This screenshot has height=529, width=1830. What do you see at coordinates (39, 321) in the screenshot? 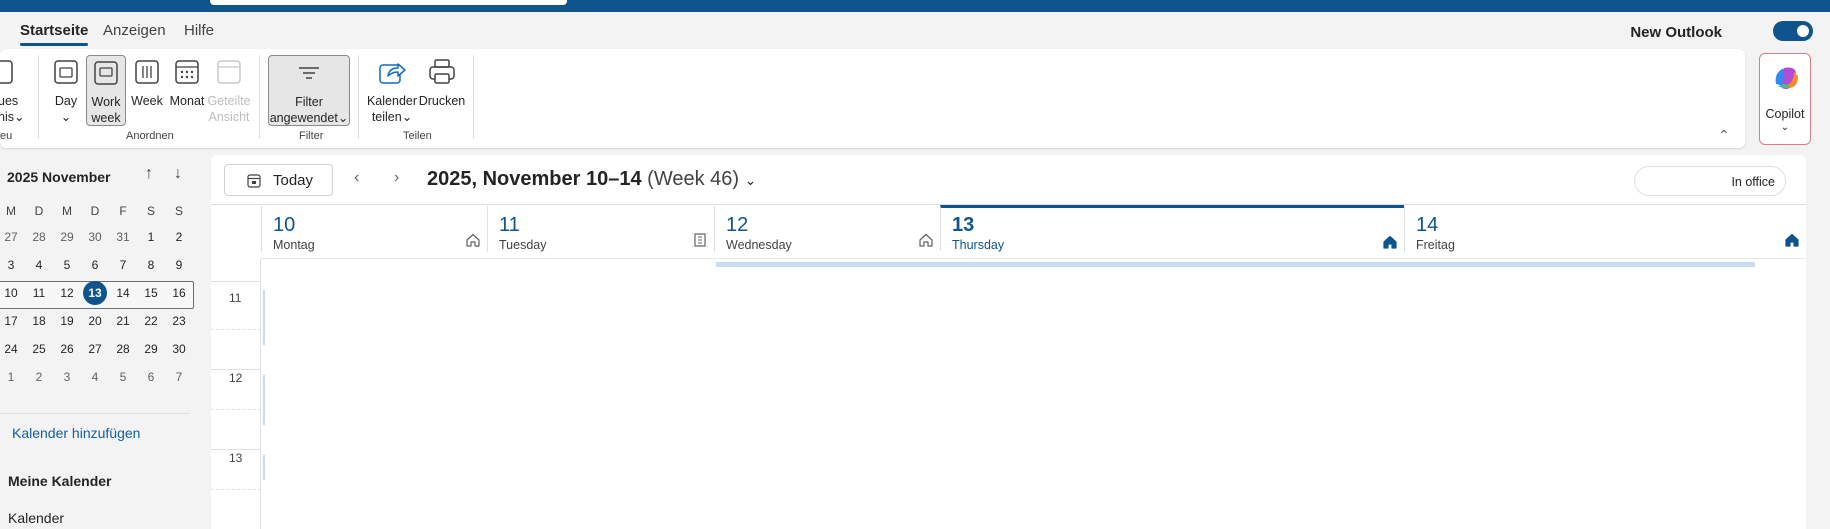
I see `mini-calendar-day: 18` at bounding box center [39, 321].